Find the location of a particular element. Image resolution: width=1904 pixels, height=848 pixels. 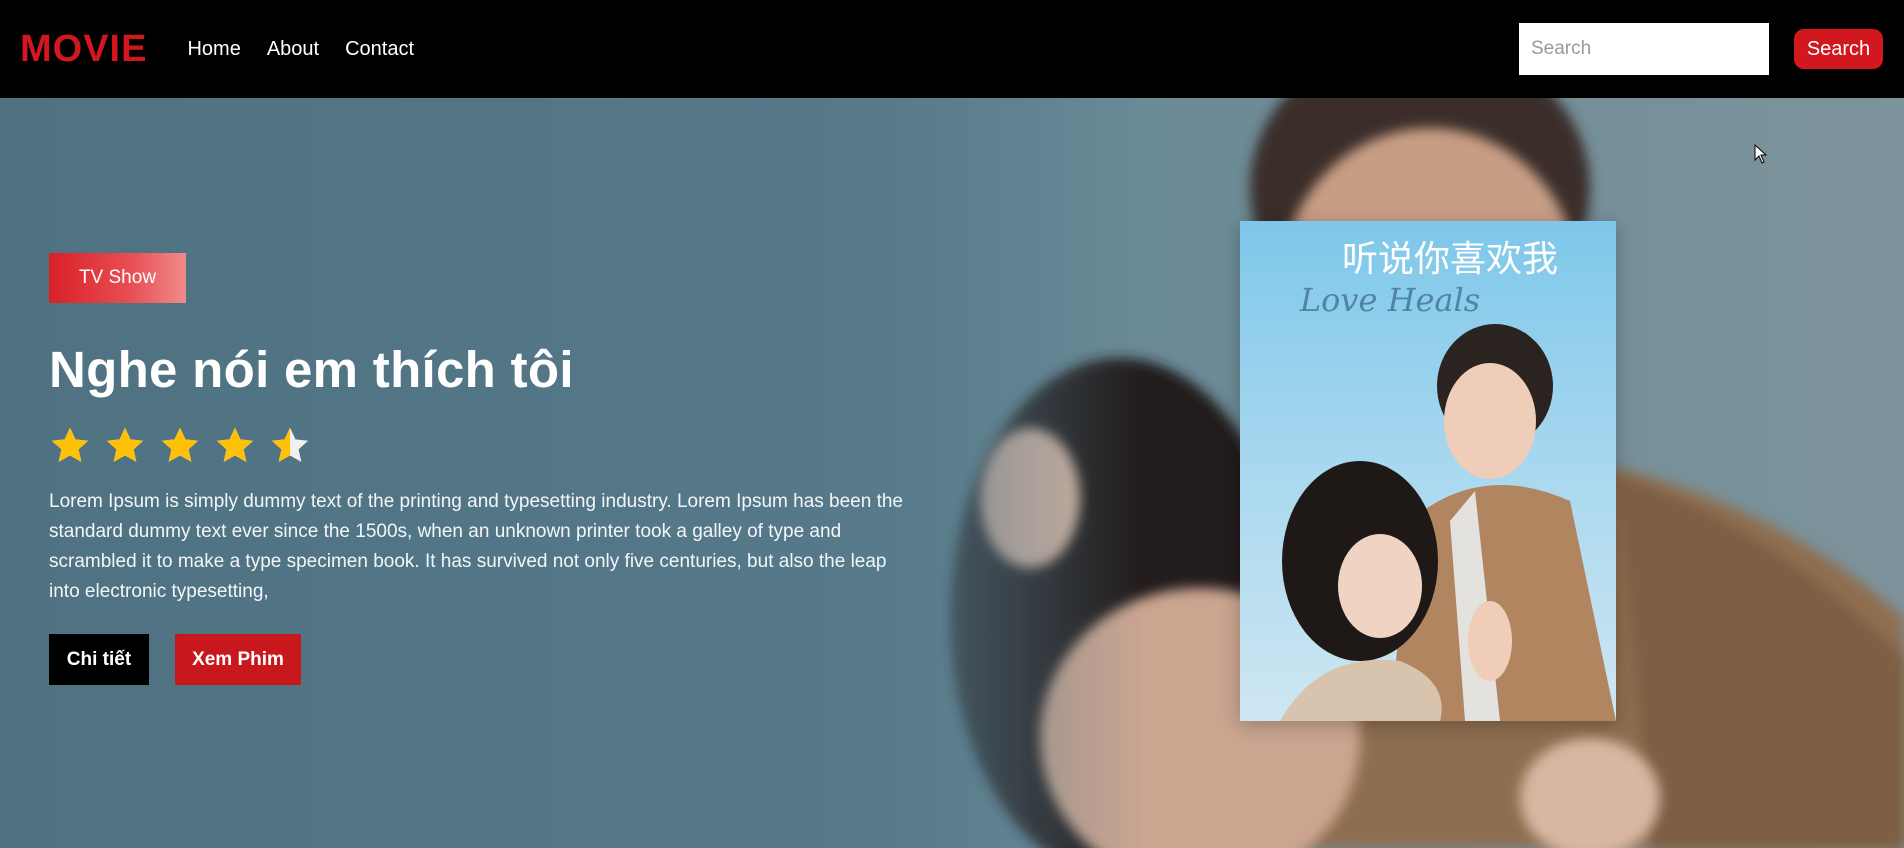

movie-title: Nghe nói em thích tôi is located at coordinates (311, 369).